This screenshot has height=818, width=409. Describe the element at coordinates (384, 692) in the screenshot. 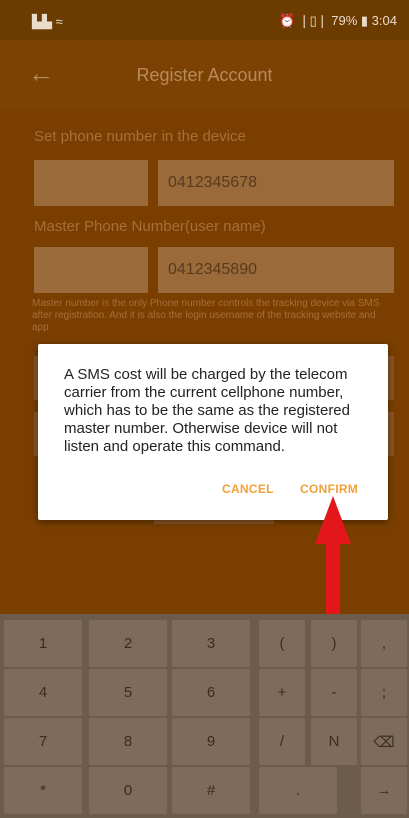

I see `key-semicolon: ;` at that location.